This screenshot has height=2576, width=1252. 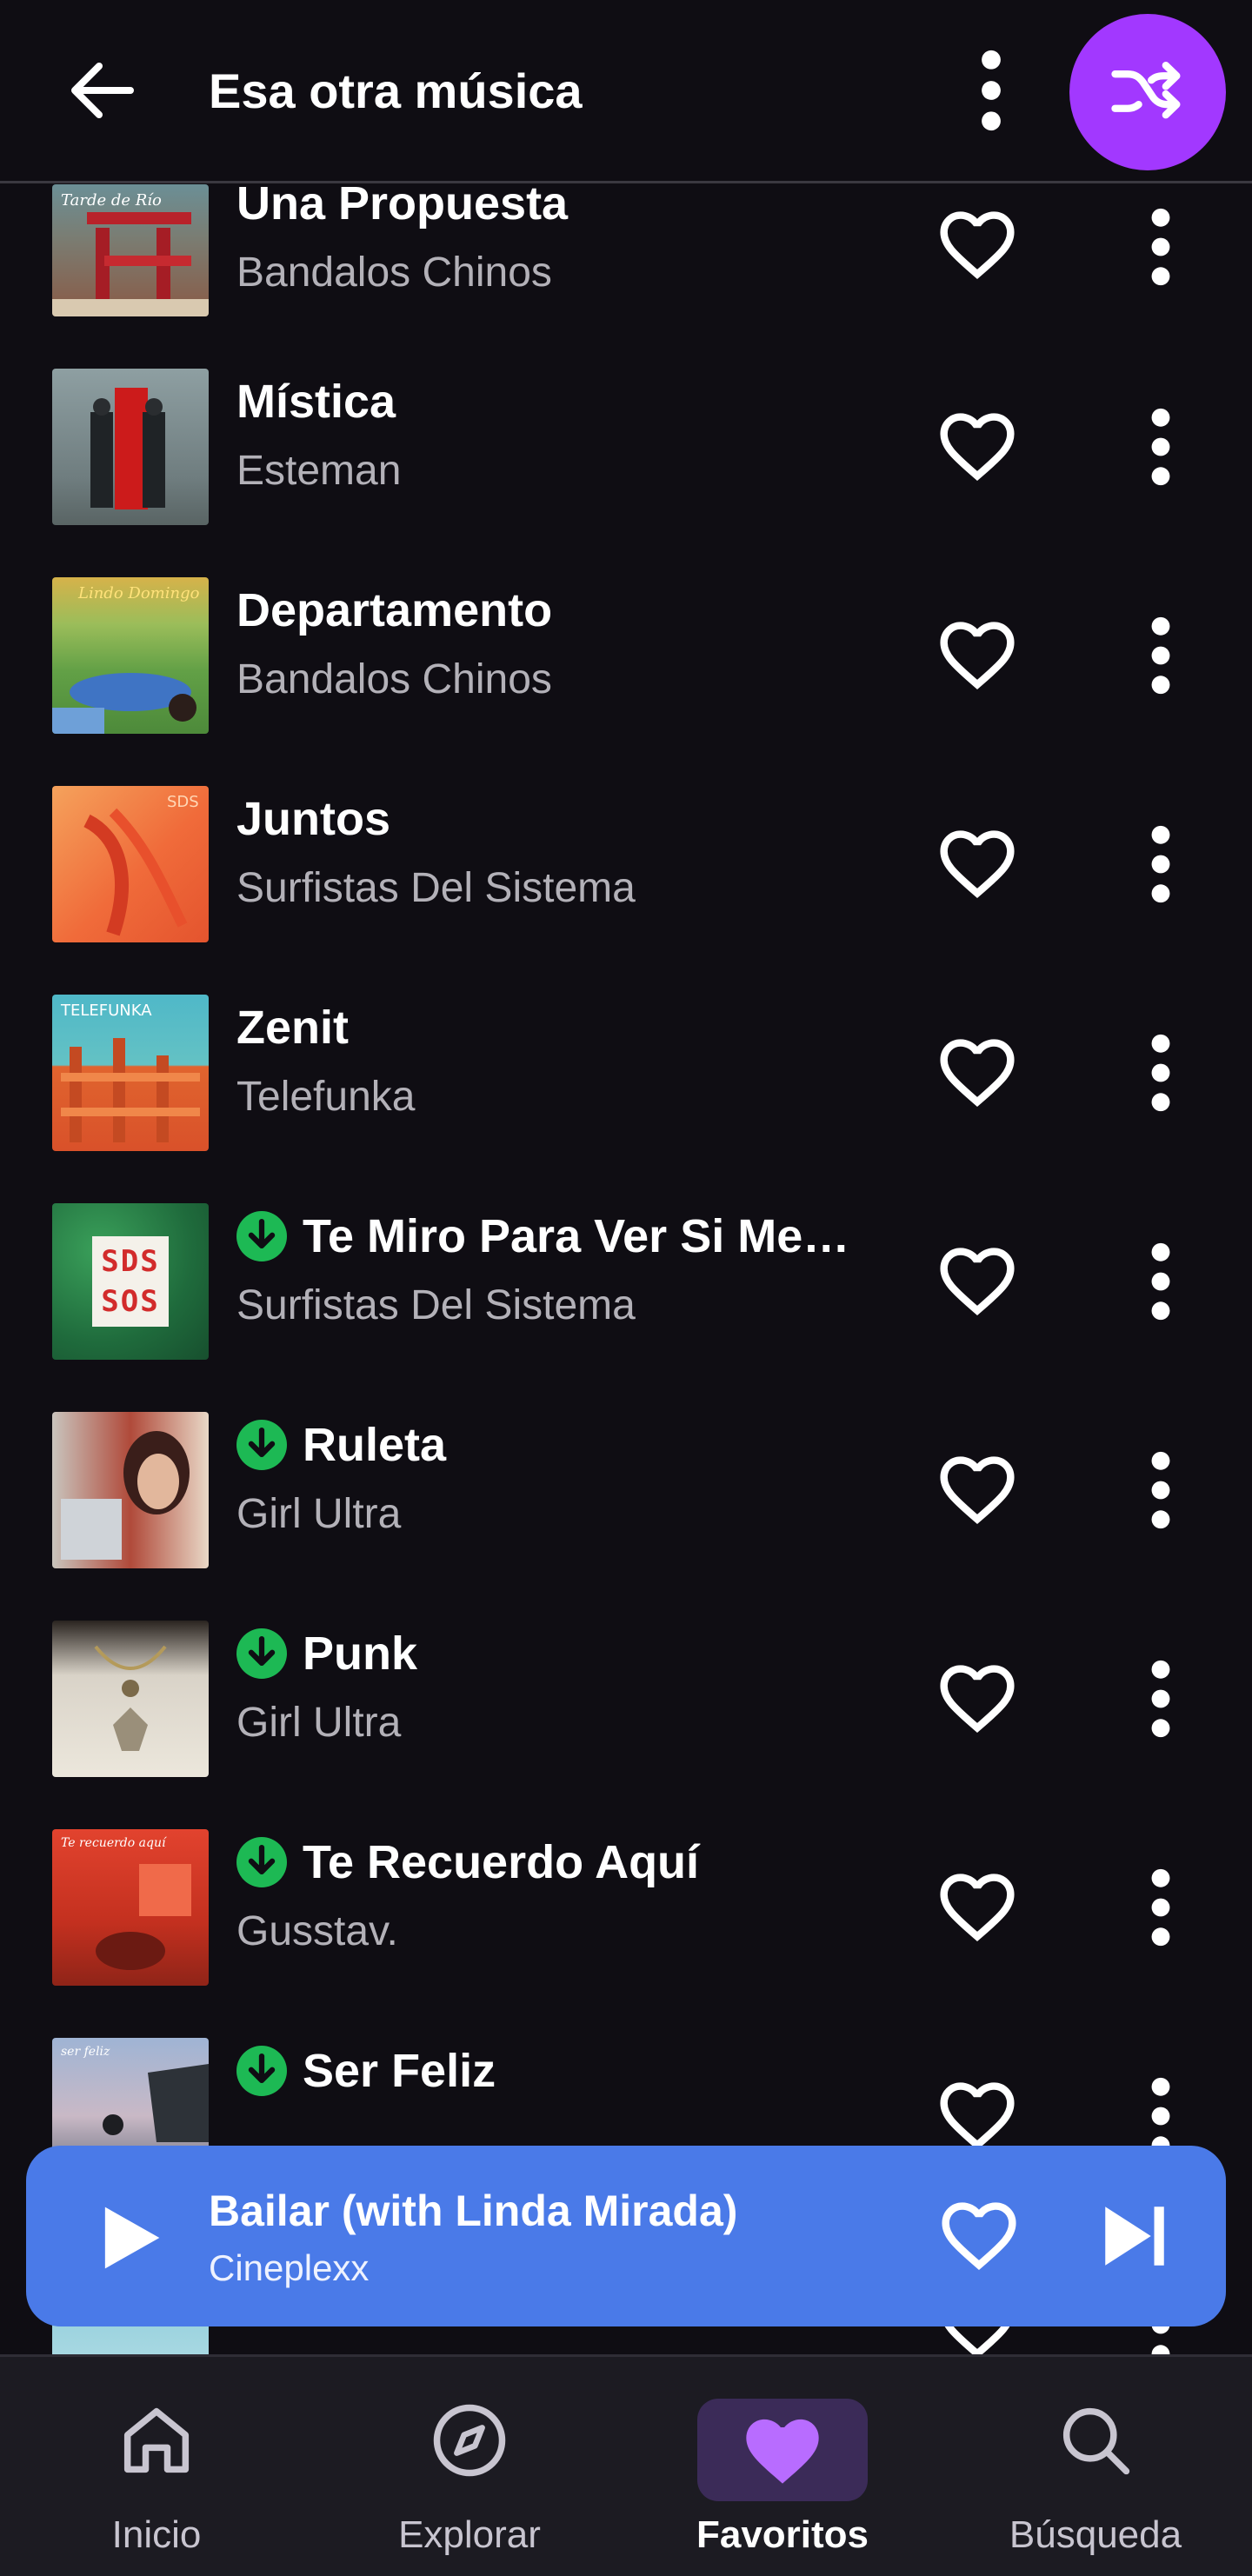 What do you see at coordinates (326, 1097) in the screenshot?
I see `song-artist: Telefunka` at bounding box center [326, 1097].